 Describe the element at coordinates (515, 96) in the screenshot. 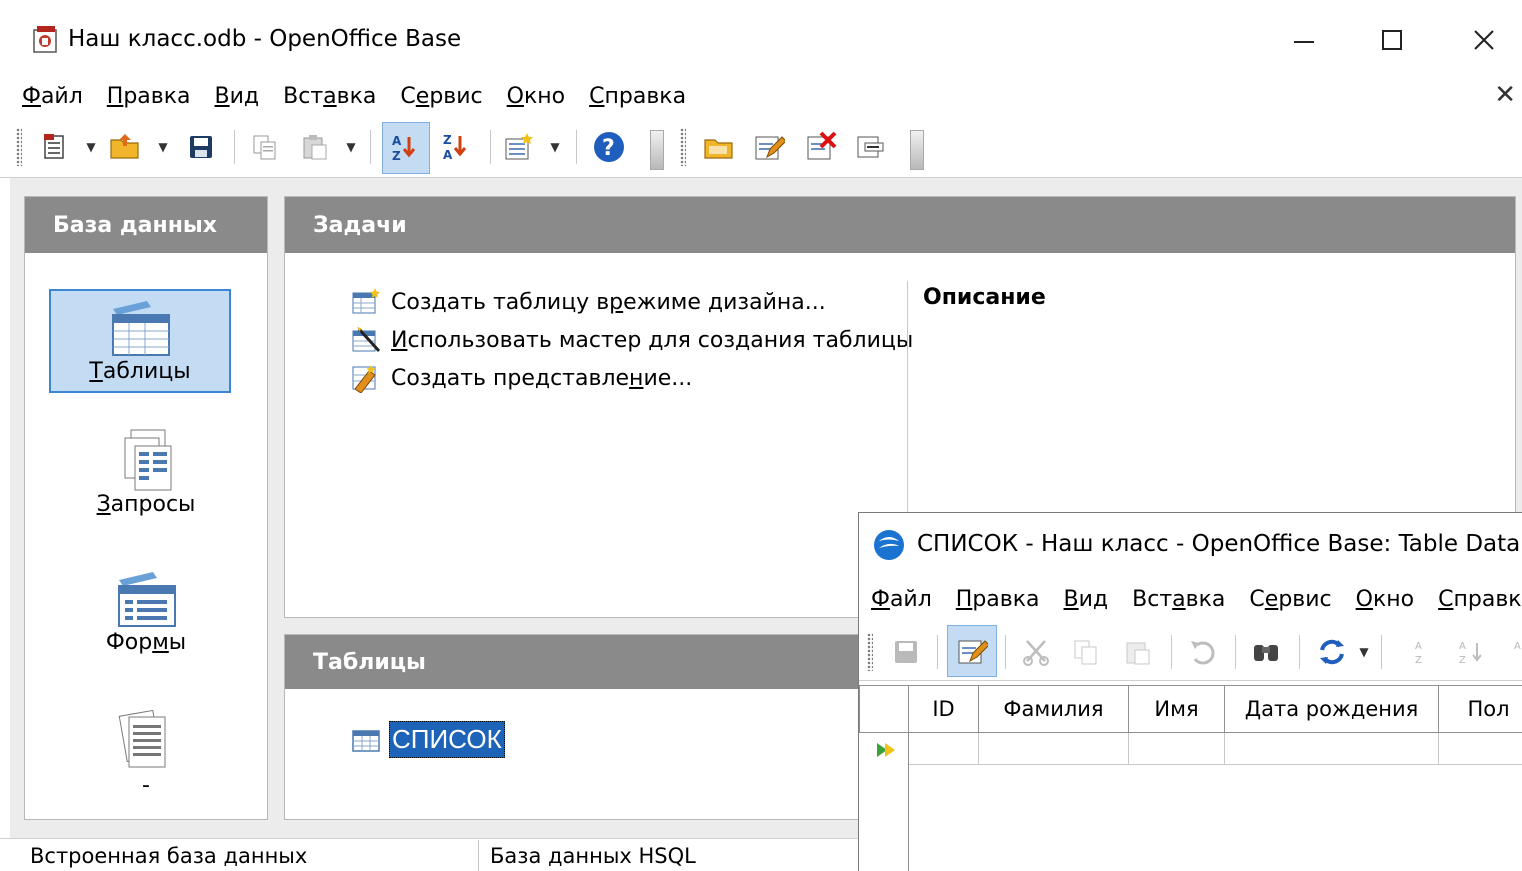

I see `menu-window-mnemonic: О` at that location.